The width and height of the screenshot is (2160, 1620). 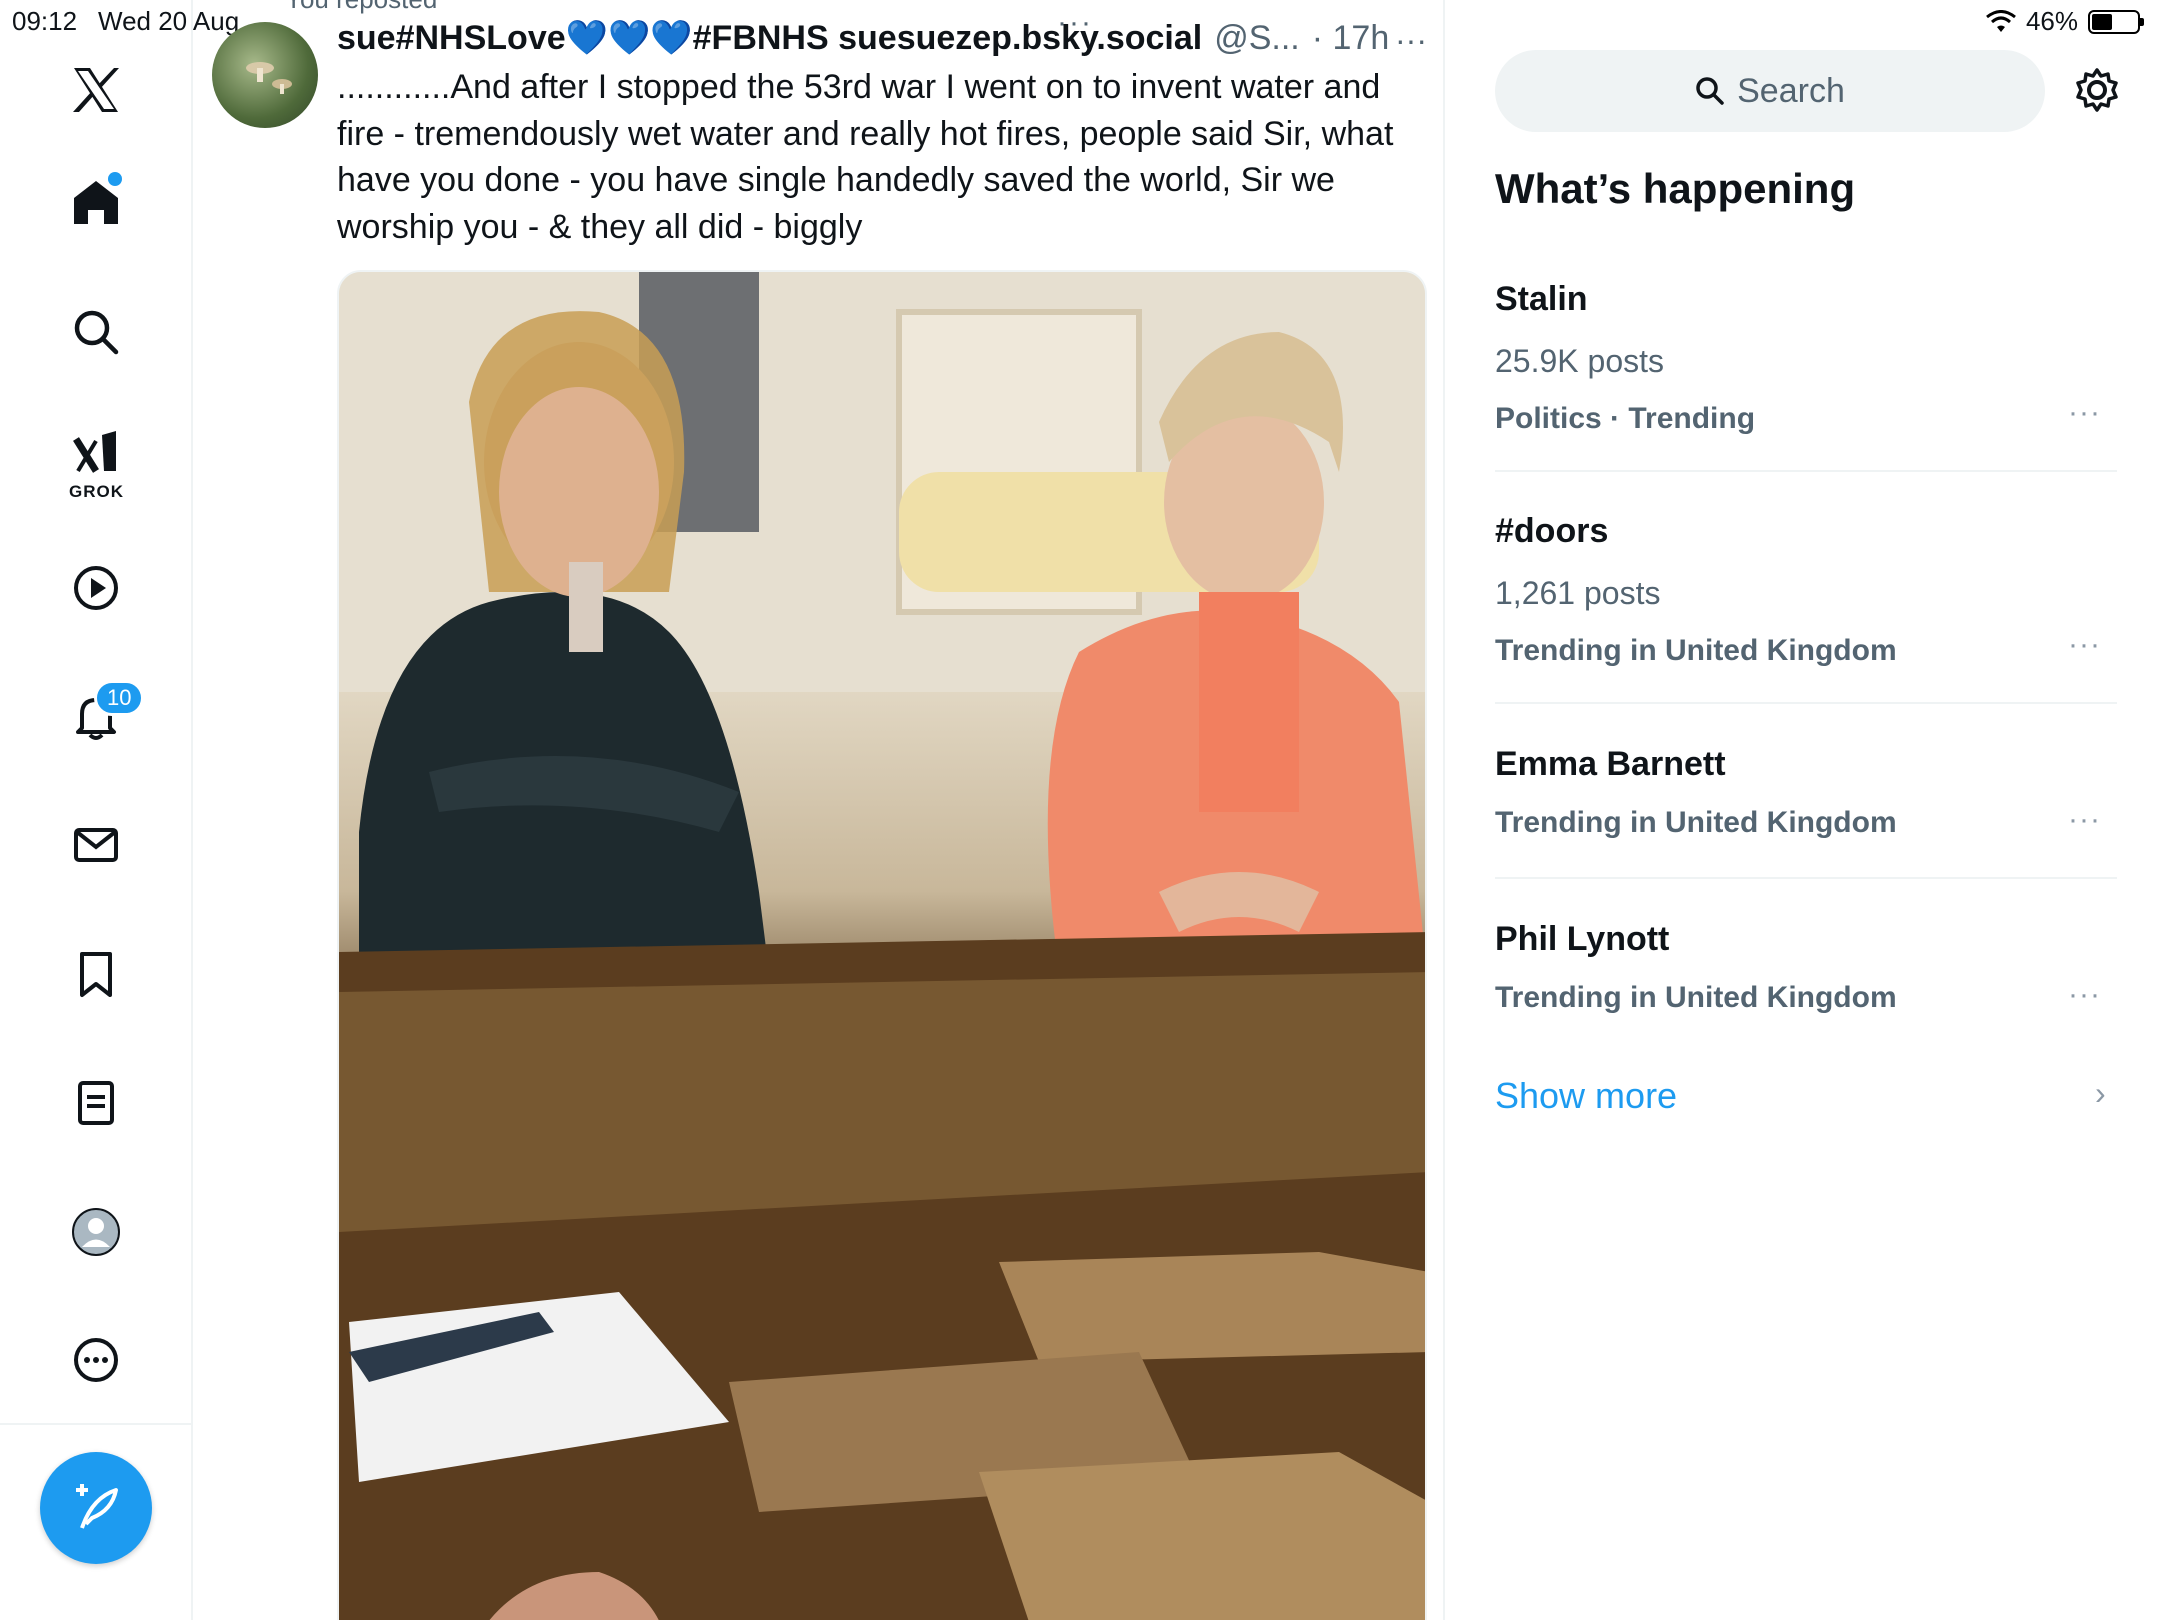 I want to click on nav-notifications: 10, so click(x=96, y=716).